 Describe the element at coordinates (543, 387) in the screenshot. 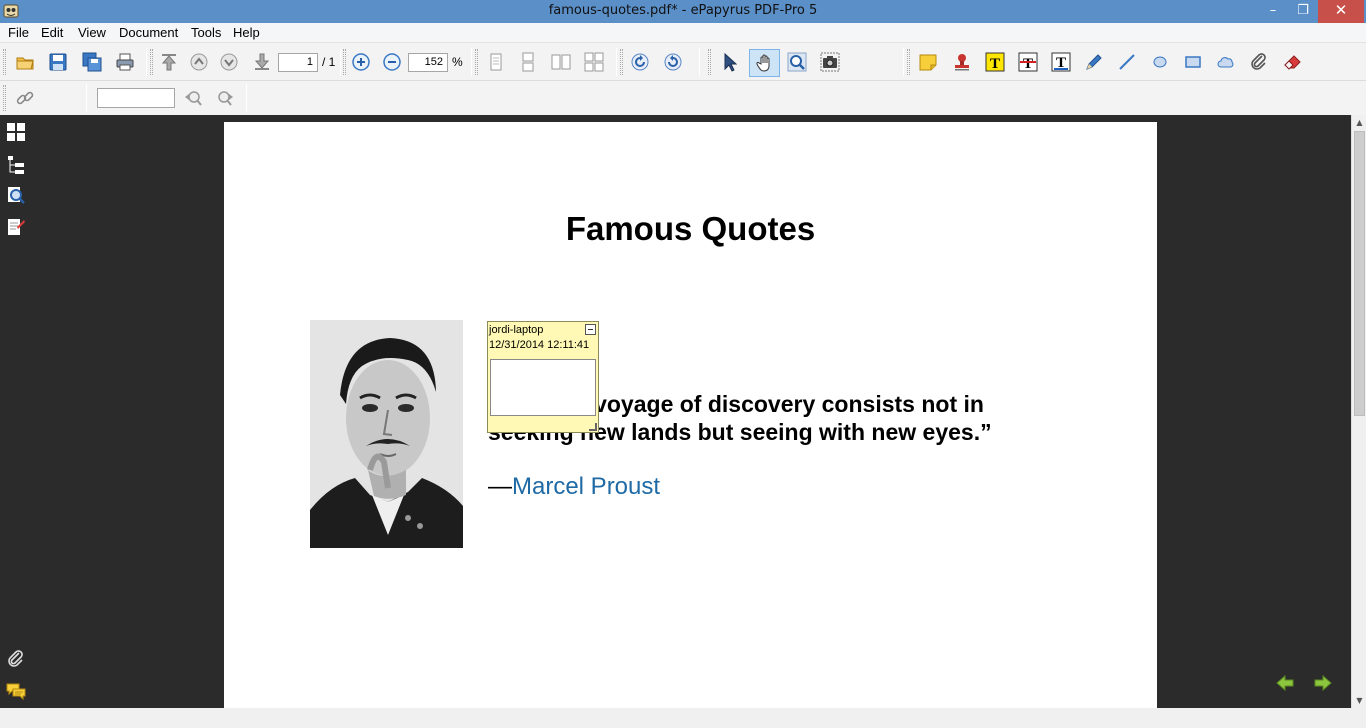

I see `note-text-area` at that location.